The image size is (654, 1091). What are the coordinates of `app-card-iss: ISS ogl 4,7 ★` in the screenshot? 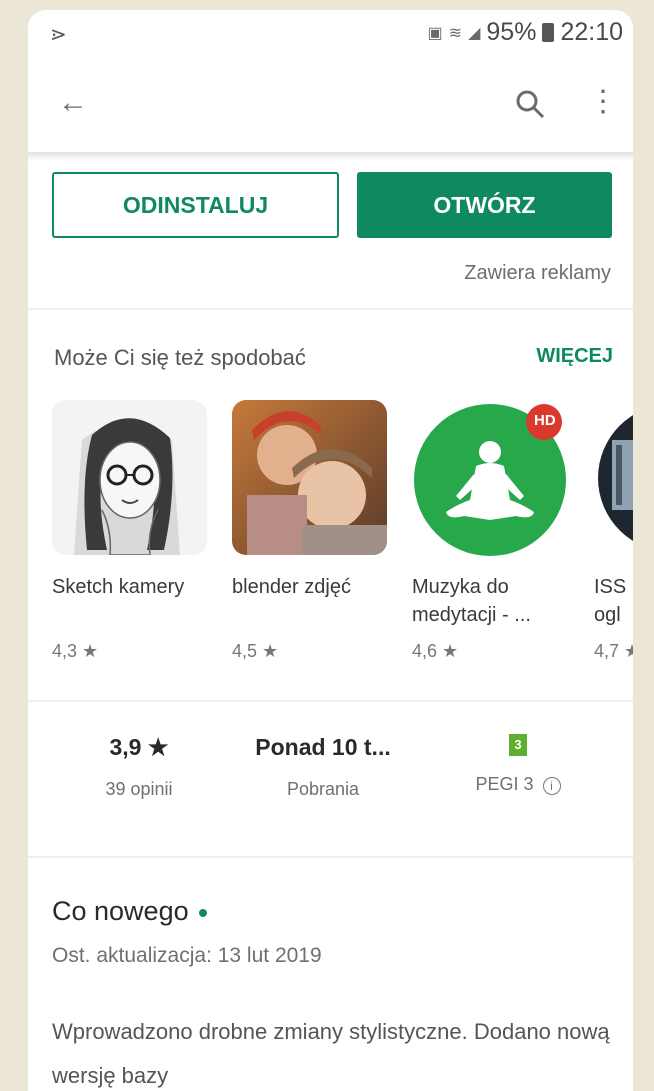 It's located at (613, 531).